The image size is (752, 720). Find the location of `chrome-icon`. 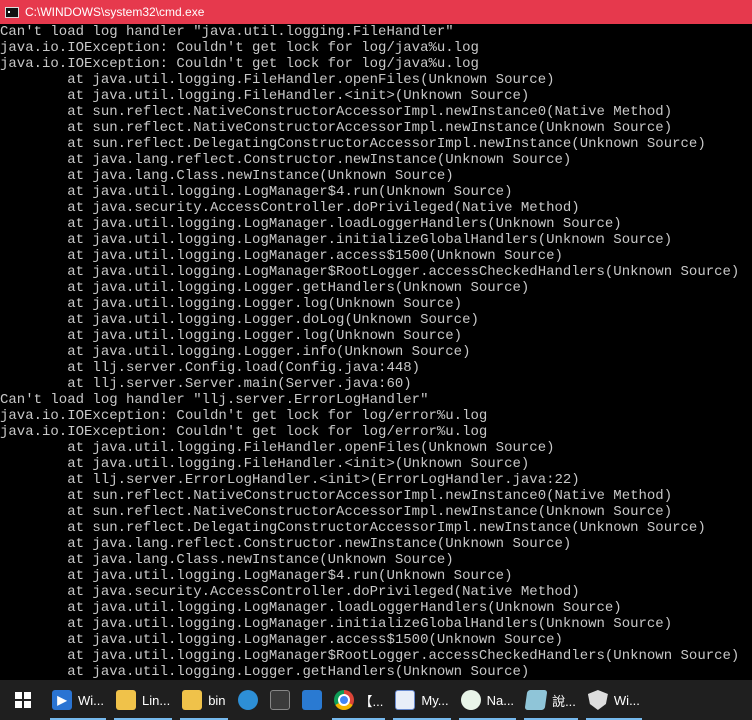

chrome-icon is located at coordinates (343, 700).